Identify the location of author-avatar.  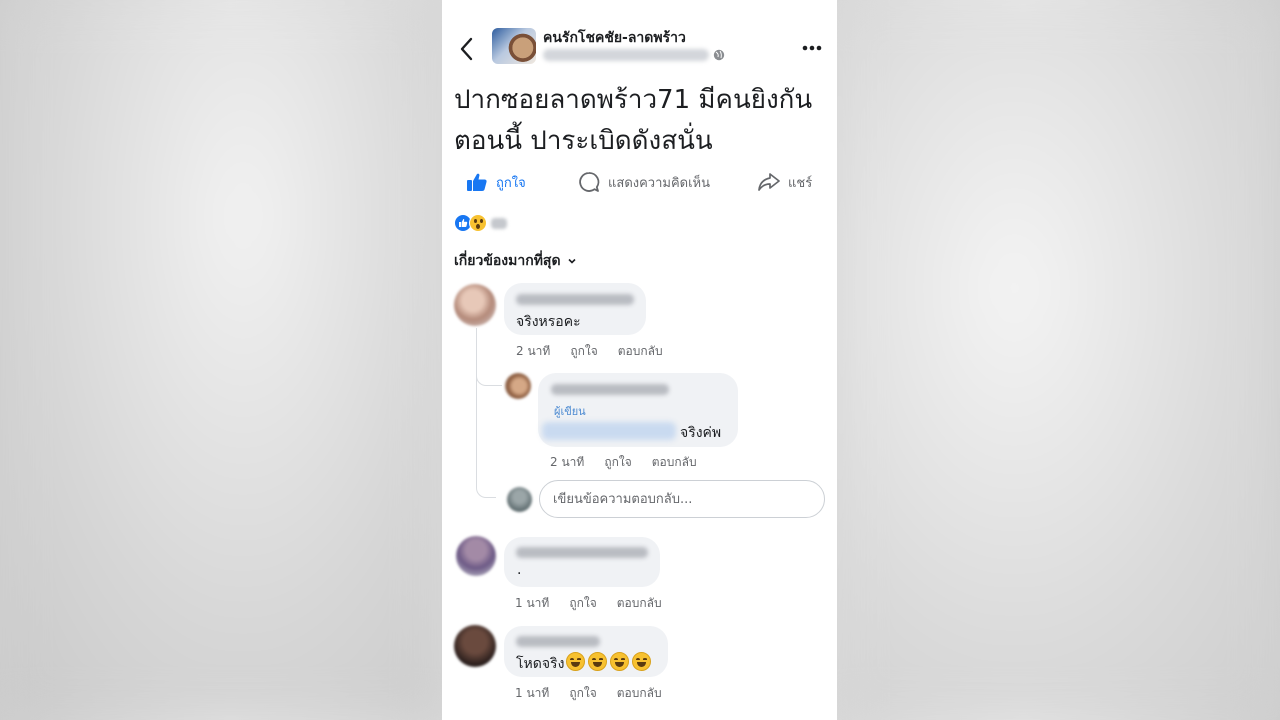
(518, 386).